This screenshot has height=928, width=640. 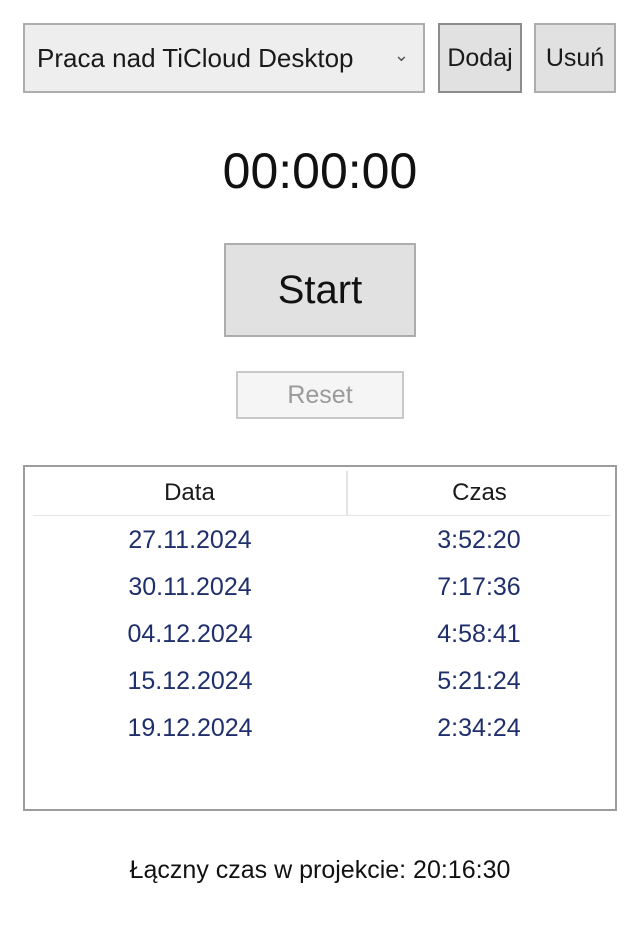 What do you see at coordinates (190, 493) in the screenshot?
I see `column-header-date: Data` at bounding box center [190, 493].